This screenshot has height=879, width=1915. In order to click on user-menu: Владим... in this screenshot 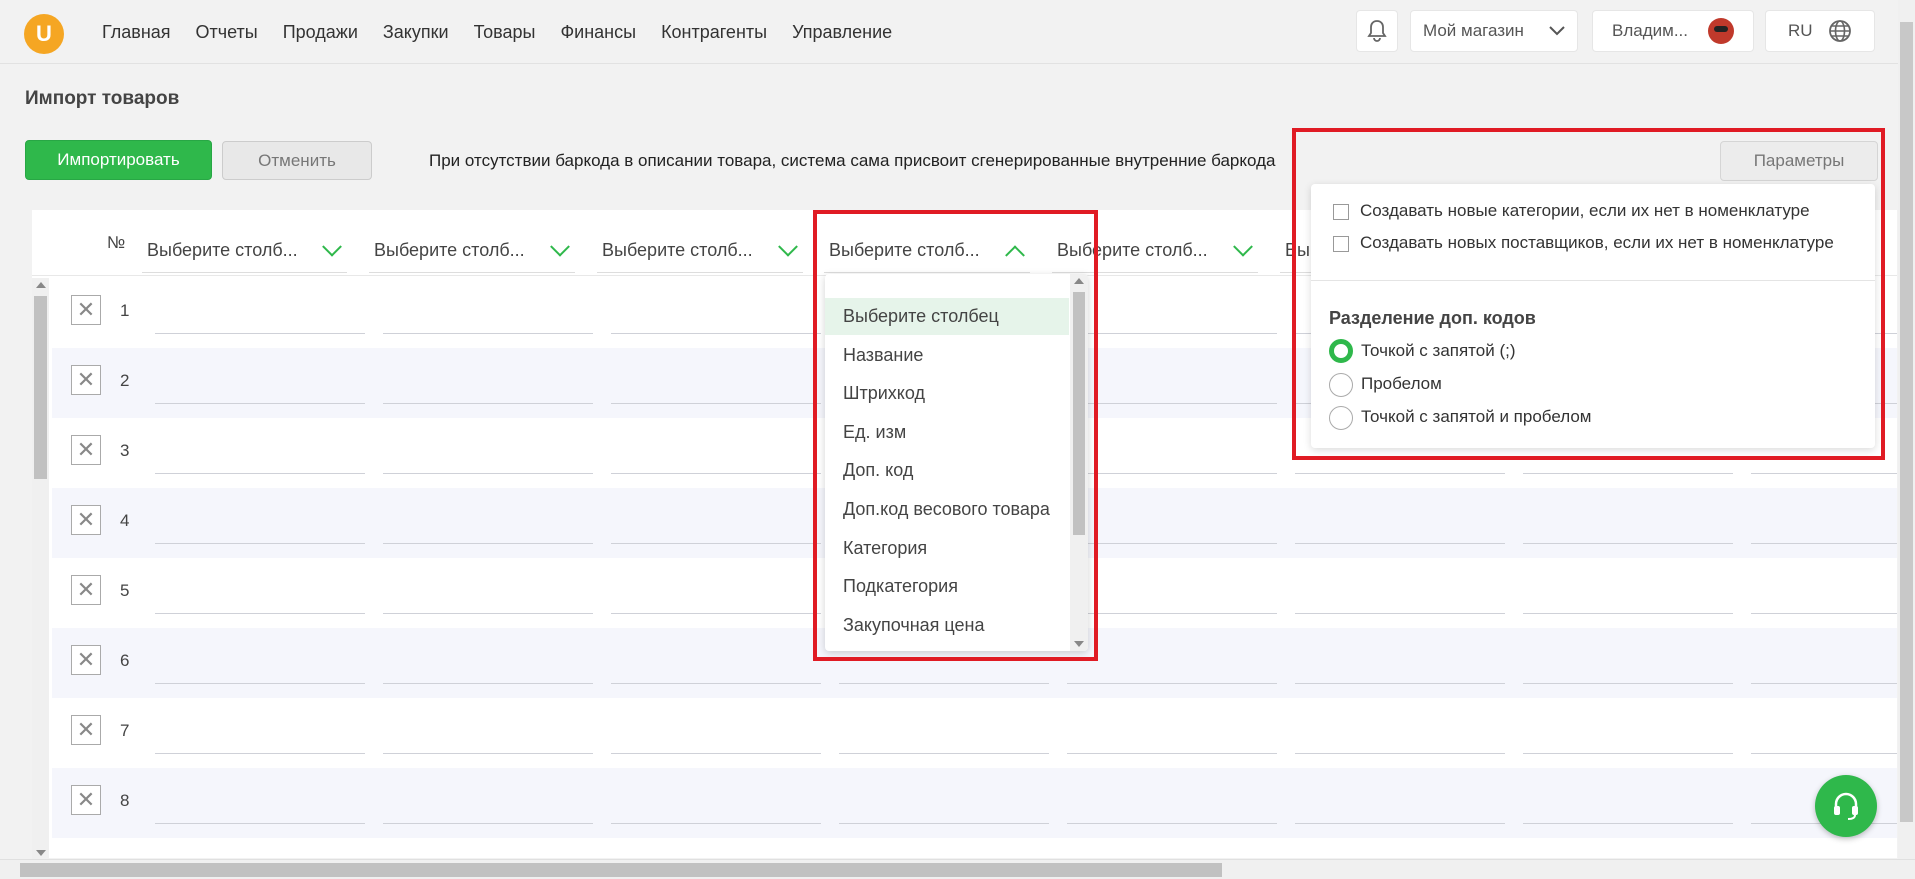, I will do `click(1673, 31)`.